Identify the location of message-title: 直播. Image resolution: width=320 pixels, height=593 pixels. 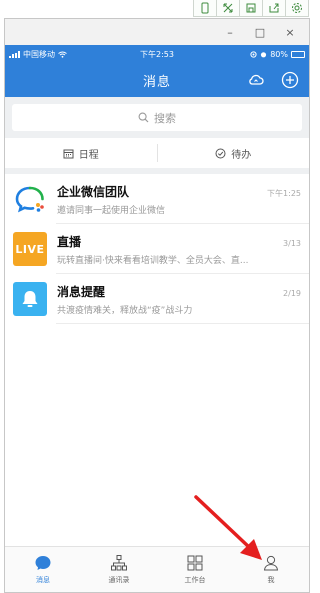
(69, 241).